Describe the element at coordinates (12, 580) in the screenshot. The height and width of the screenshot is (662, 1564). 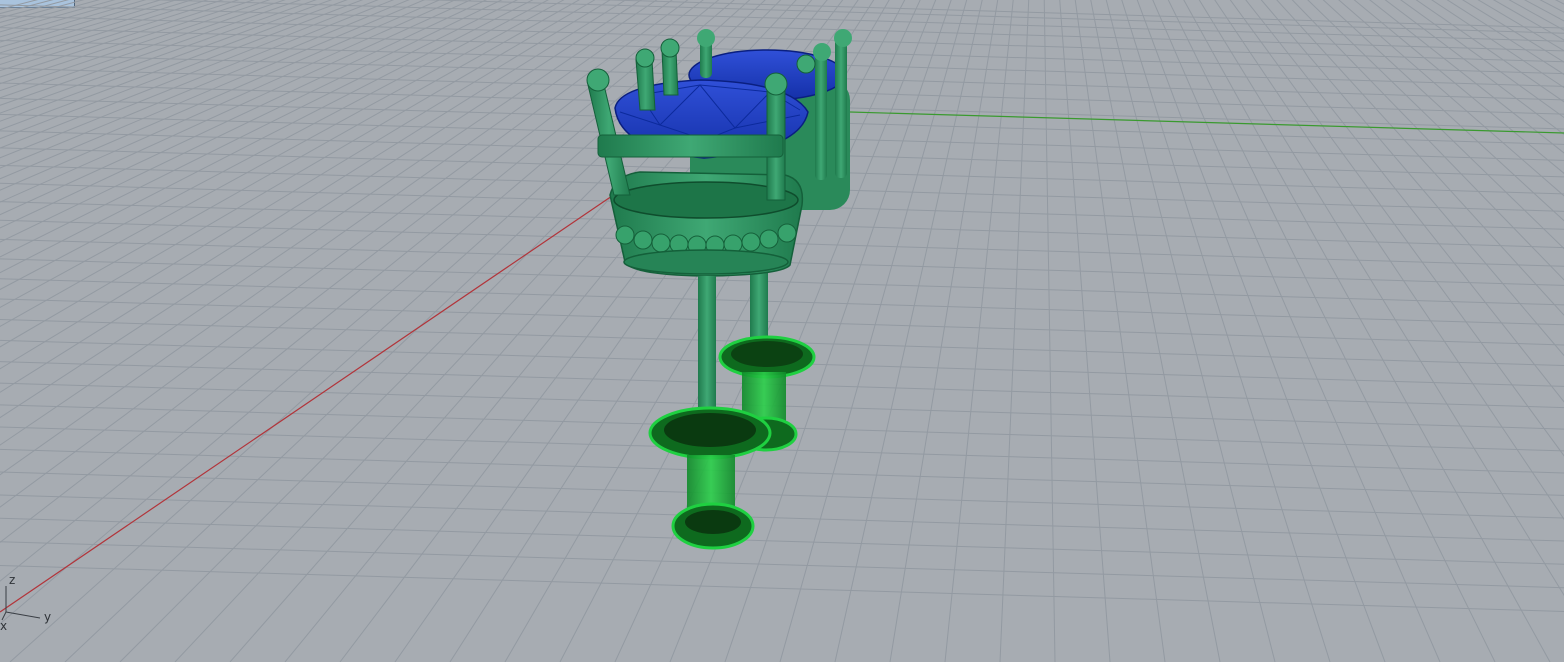
I see `z-axis-label: z` at that location.